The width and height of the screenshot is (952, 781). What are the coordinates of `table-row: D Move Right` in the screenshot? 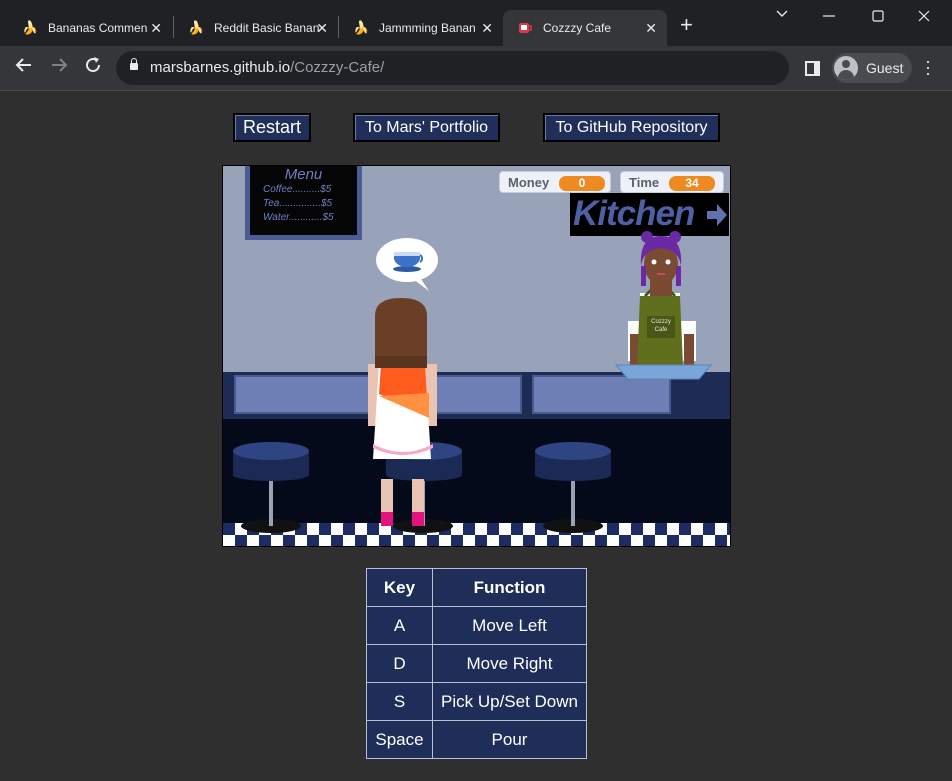 It's located at (476, 663).